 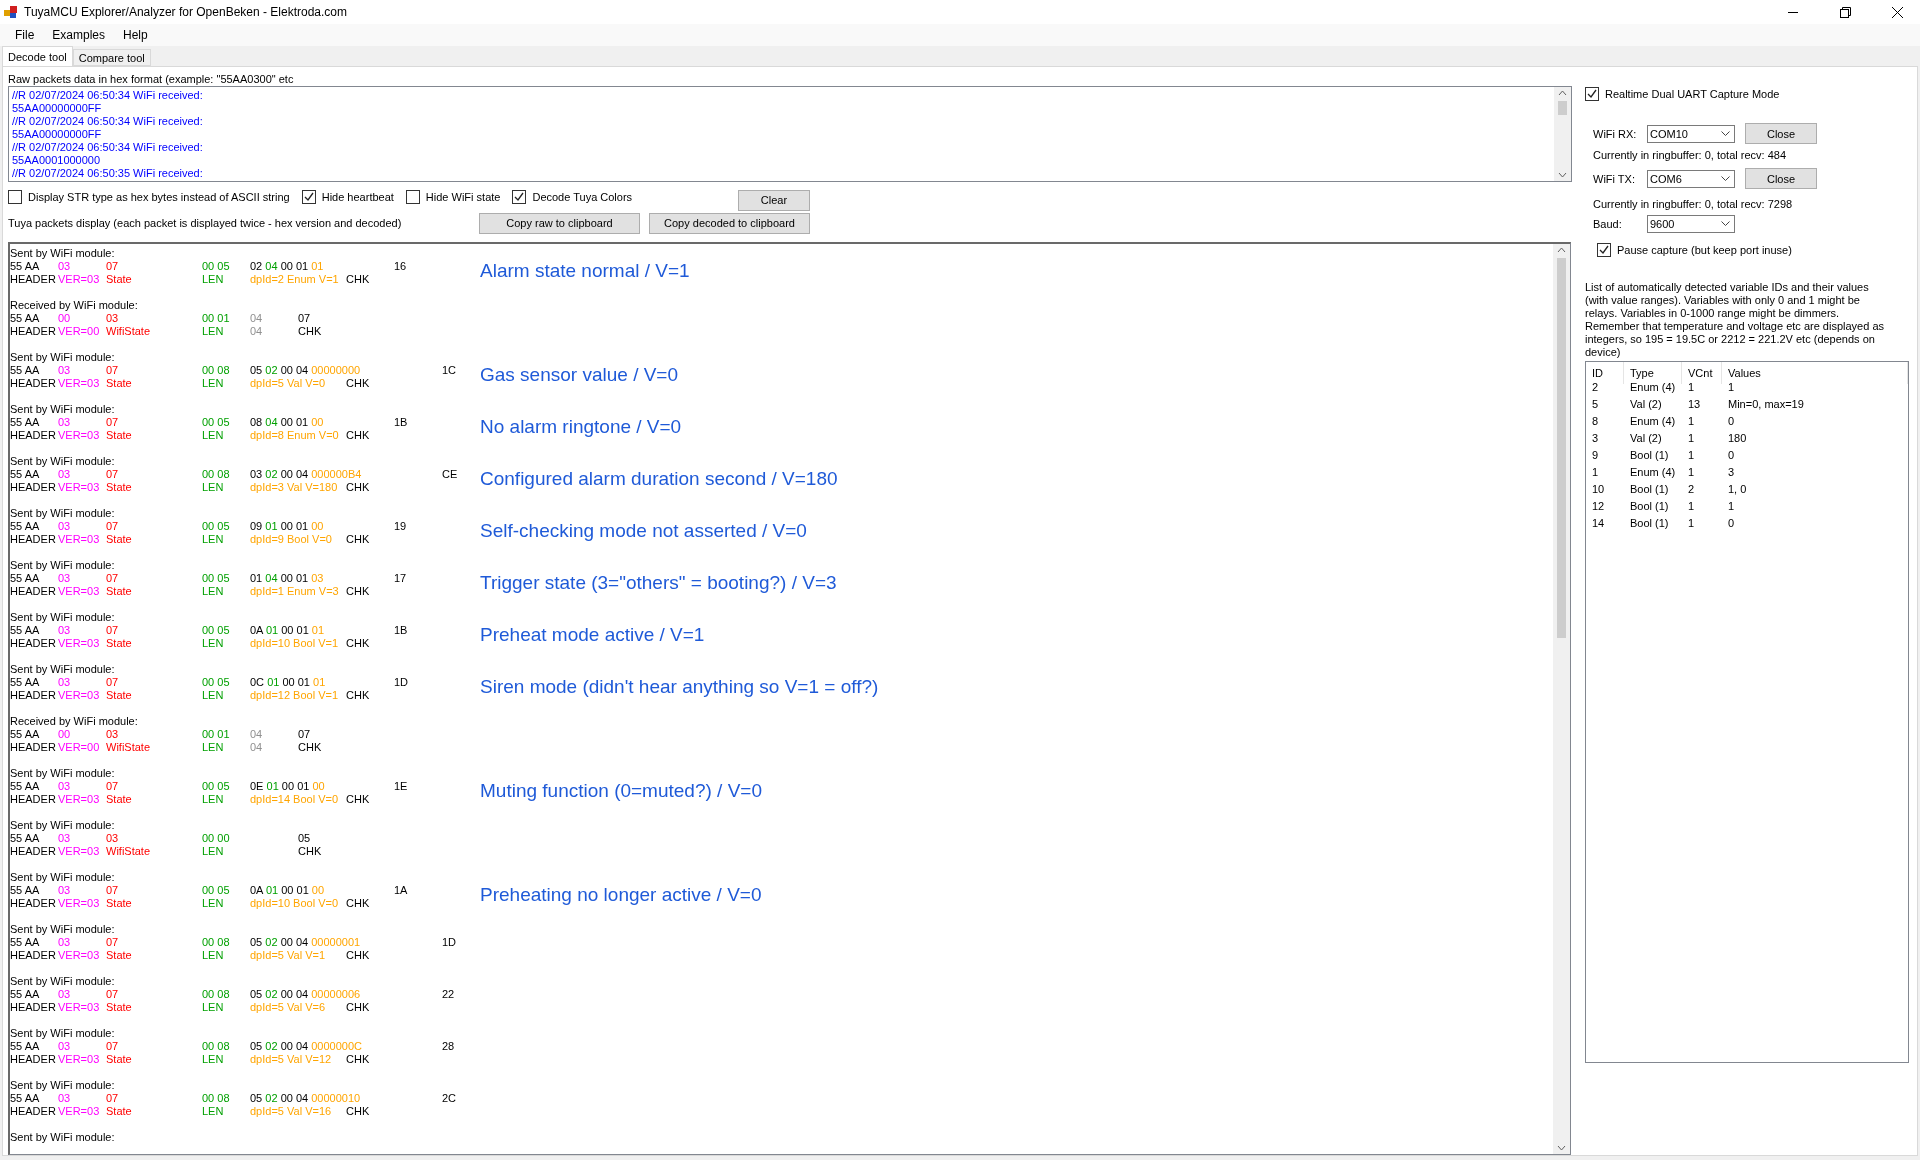 I want to click on raw-data-field: //R 02/07/2024 06:50:34 WiFi received: 55AA00000000FF //R 02/07/2024 06:50:34 WiFi received: 55AA00000000FF //R 02/07/2024 06:50:34 WiFi received: 55AA0001000000 //R 02/07/2024 06:50:35 WiFi received:, so click(x=790, y=134).